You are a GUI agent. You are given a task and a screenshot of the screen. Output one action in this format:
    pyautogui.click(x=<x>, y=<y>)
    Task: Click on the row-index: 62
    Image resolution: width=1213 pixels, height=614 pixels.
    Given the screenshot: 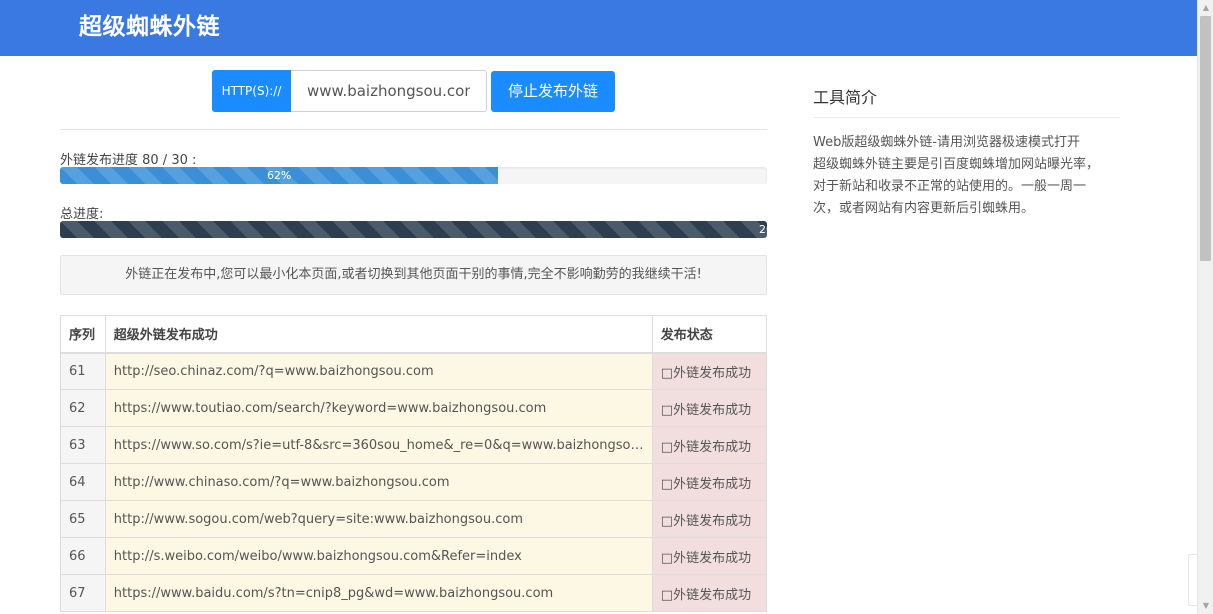 What is the action you would take?
    pyautogui.click(x=83, y=408)
    